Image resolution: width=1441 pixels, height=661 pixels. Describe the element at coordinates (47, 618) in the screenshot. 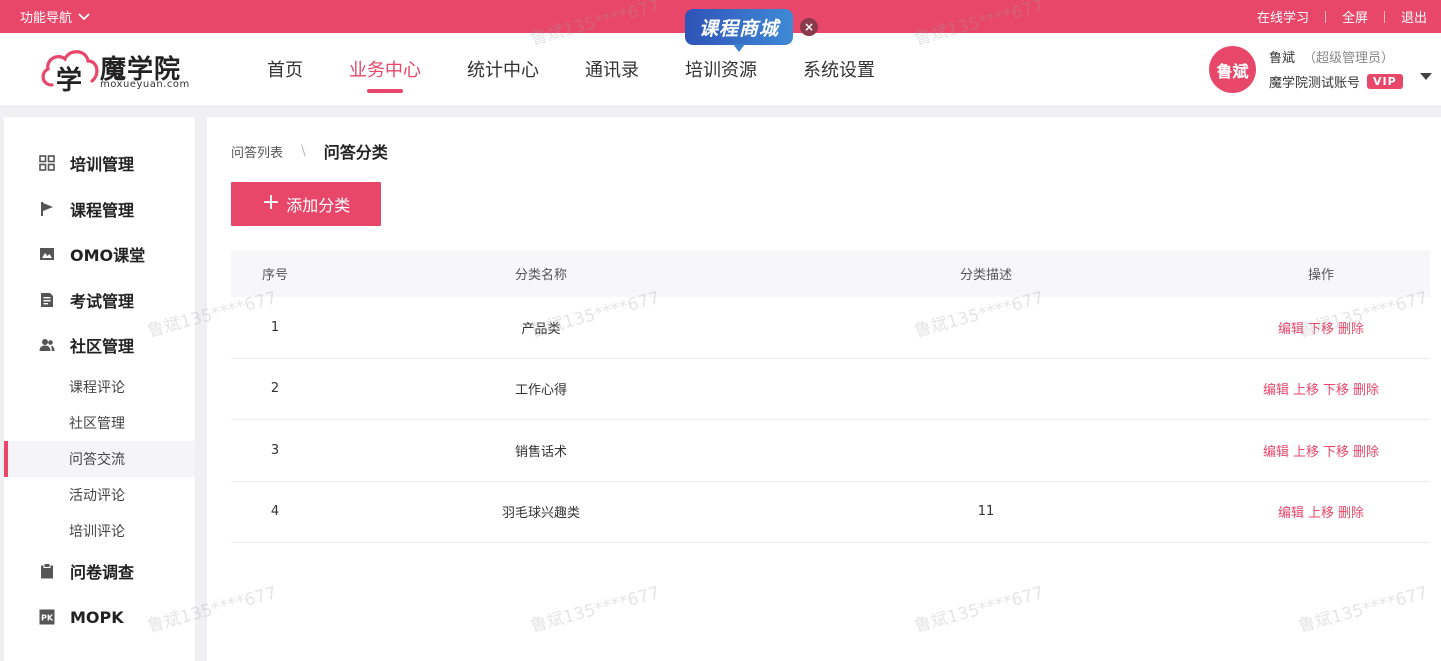

I see `pk-icon-text: PK` at that location.